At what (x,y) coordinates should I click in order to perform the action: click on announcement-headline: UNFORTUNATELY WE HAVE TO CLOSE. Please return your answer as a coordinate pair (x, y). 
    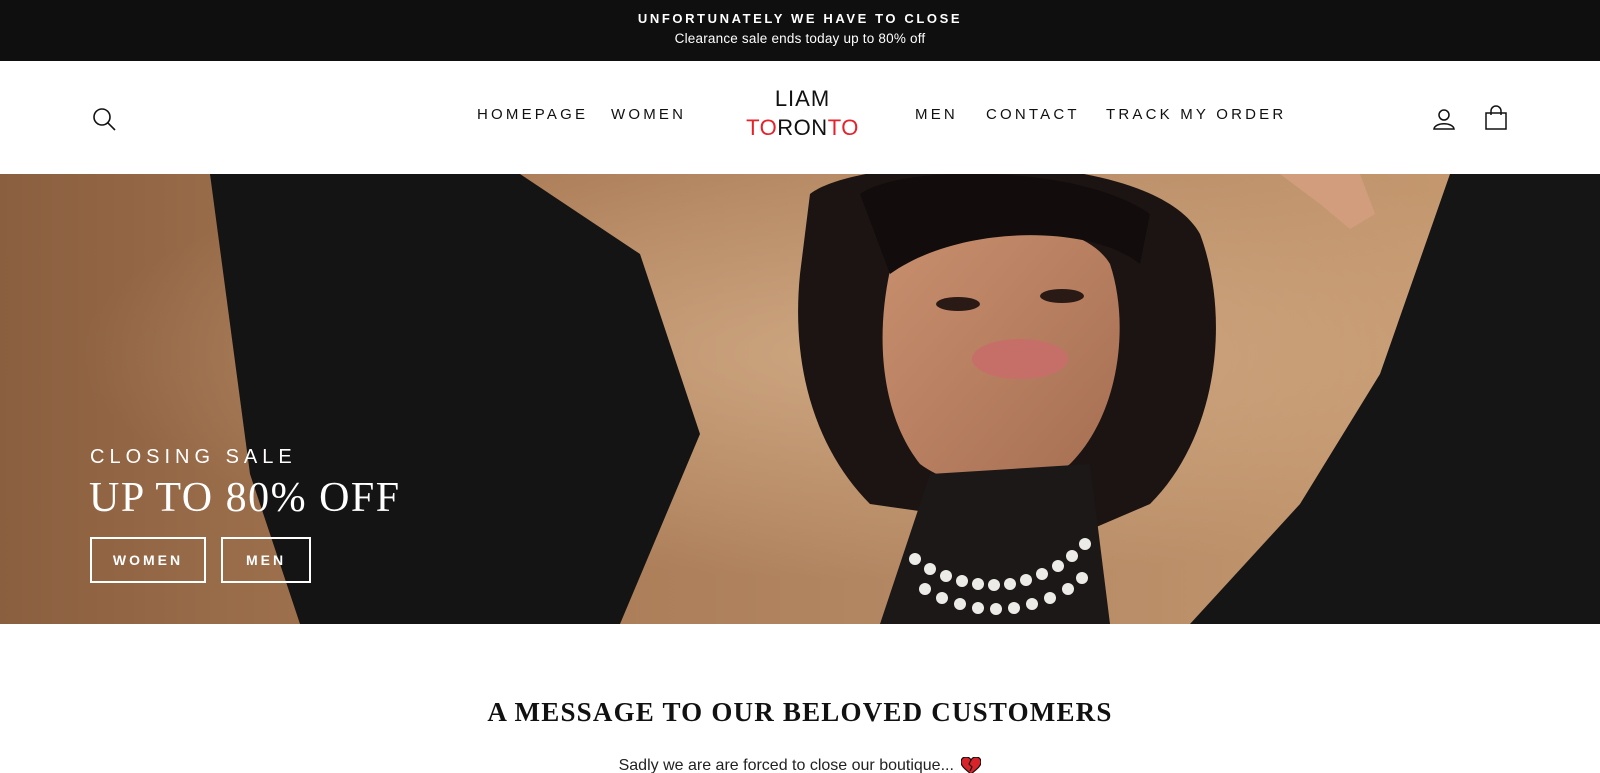
    Looking at the image, I should click on (800, 18).